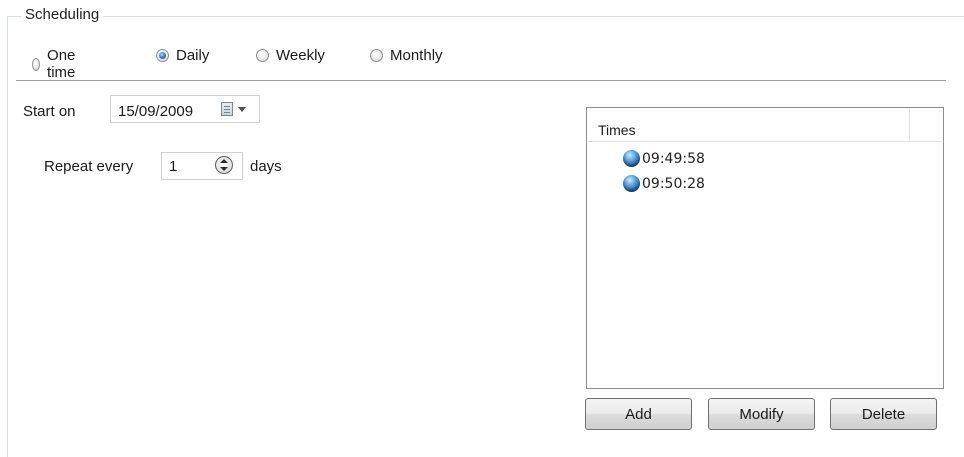 This screenshot has height=457, width=964. Describe the element at coordinates (300, 55) in the screenshot. I see `radio-label: Weekly` at that location.